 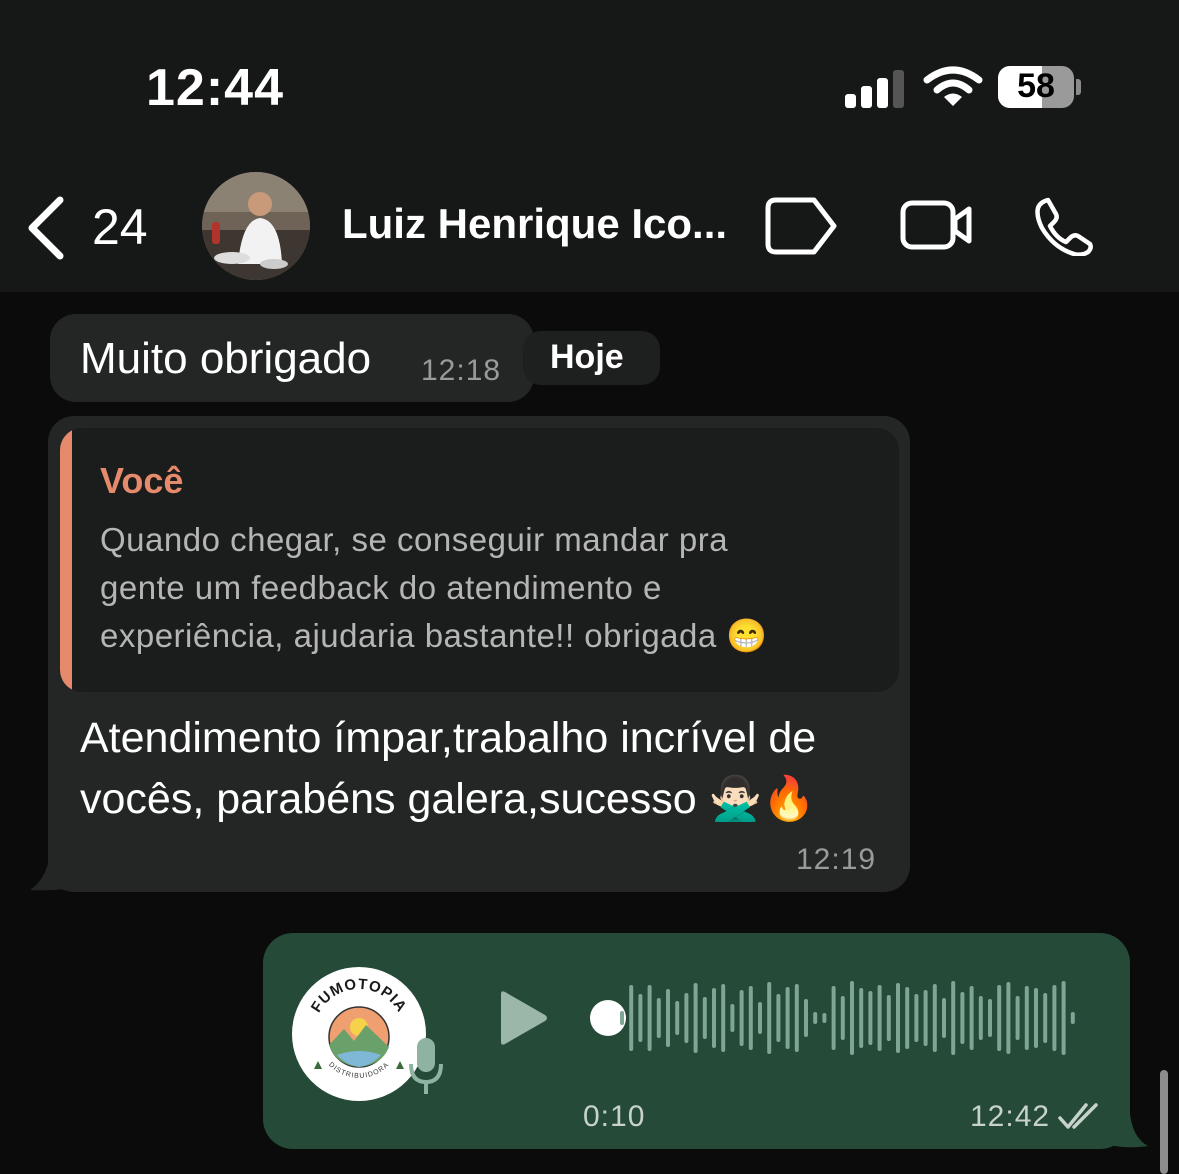 What do you see at coordinates (1064, 226) in the screenshot?
I see `phone-icon` at bounding box center [1064, 226].